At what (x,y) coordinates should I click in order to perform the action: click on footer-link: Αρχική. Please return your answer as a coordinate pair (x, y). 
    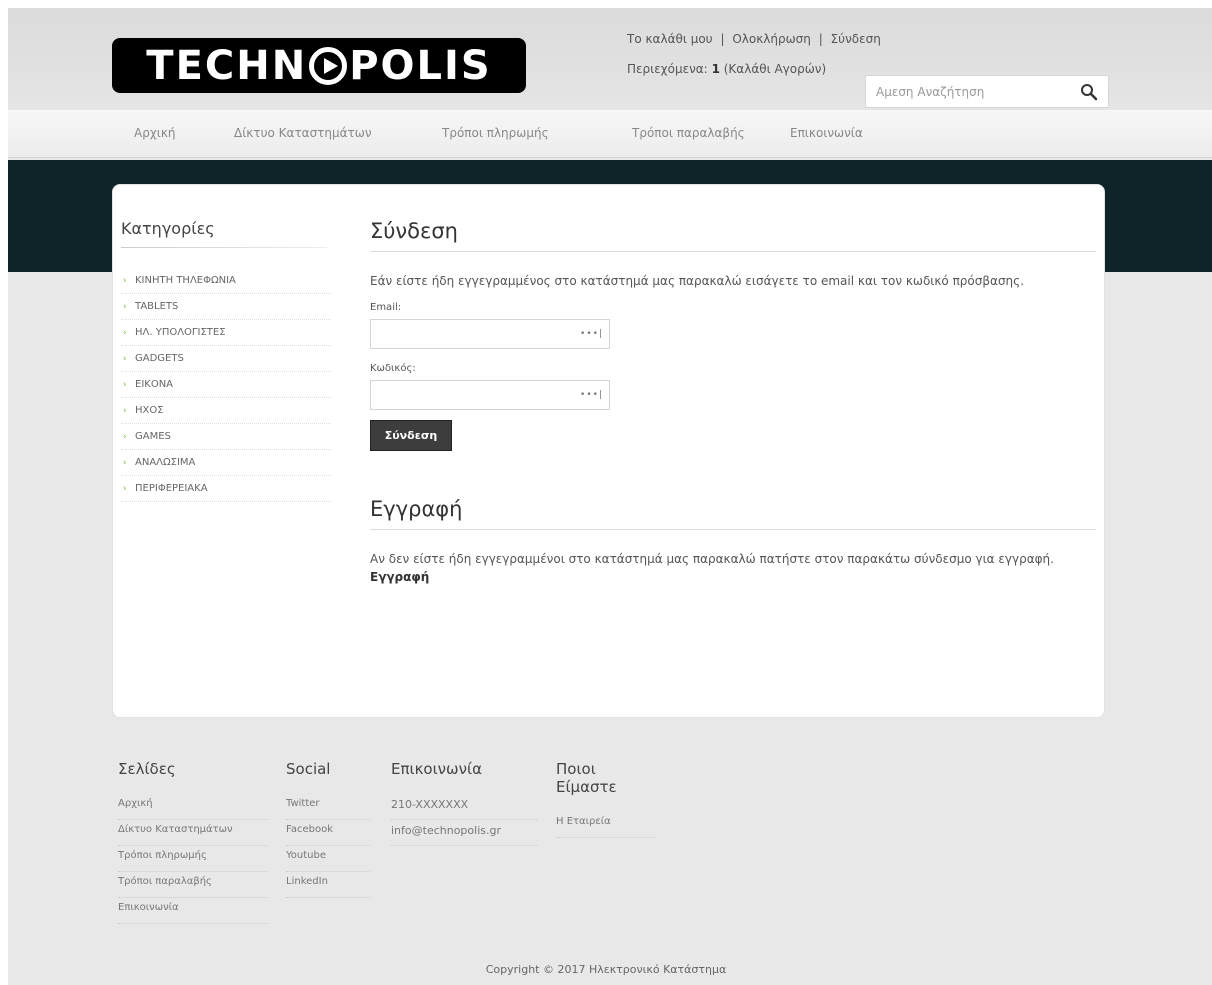
    Looking at the image, I should click on (193, 807).